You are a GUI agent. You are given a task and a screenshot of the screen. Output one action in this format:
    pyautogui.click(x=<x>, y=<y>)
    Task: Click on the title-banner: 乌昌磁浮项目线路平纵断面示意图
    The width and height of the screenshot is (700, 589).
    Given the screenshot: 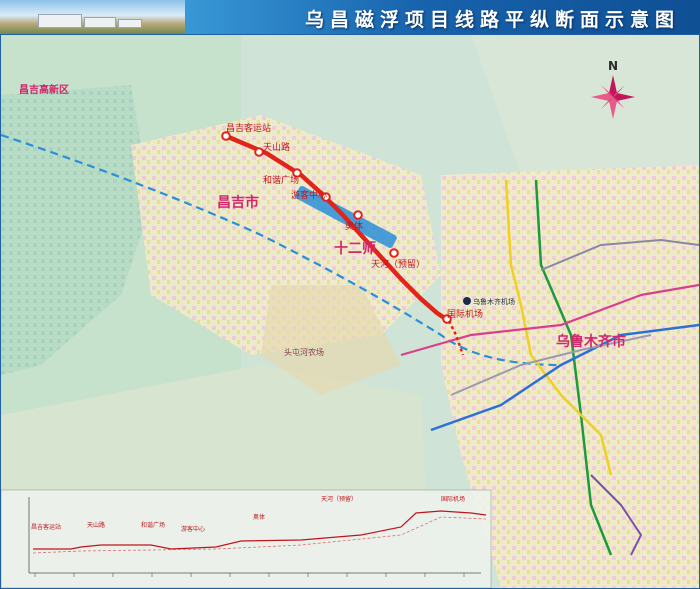 What is the action you would take?
    pyautogui.click(x=350, y=17)
    